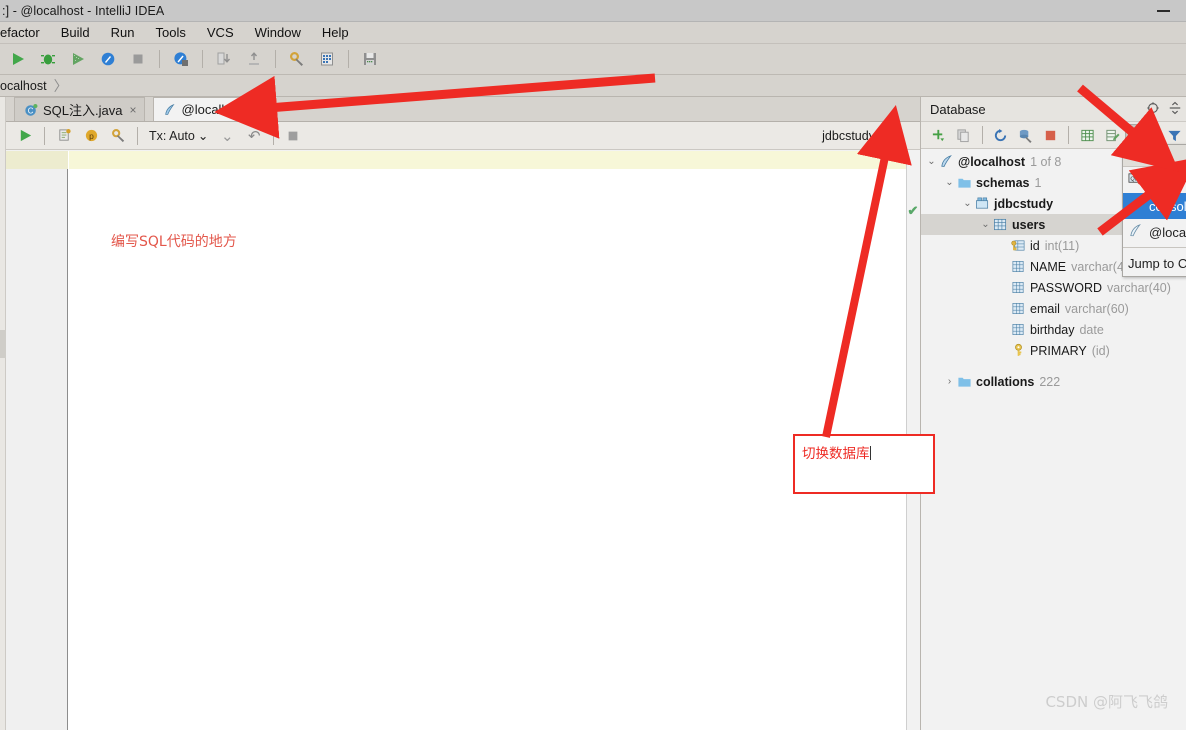 Image resolution: width=1186 pixels, height=730 pixels. What do you see at coordinates (1163, 11) in the screenshot?
I see `minimize-button` at bounding box center [1163, 11].